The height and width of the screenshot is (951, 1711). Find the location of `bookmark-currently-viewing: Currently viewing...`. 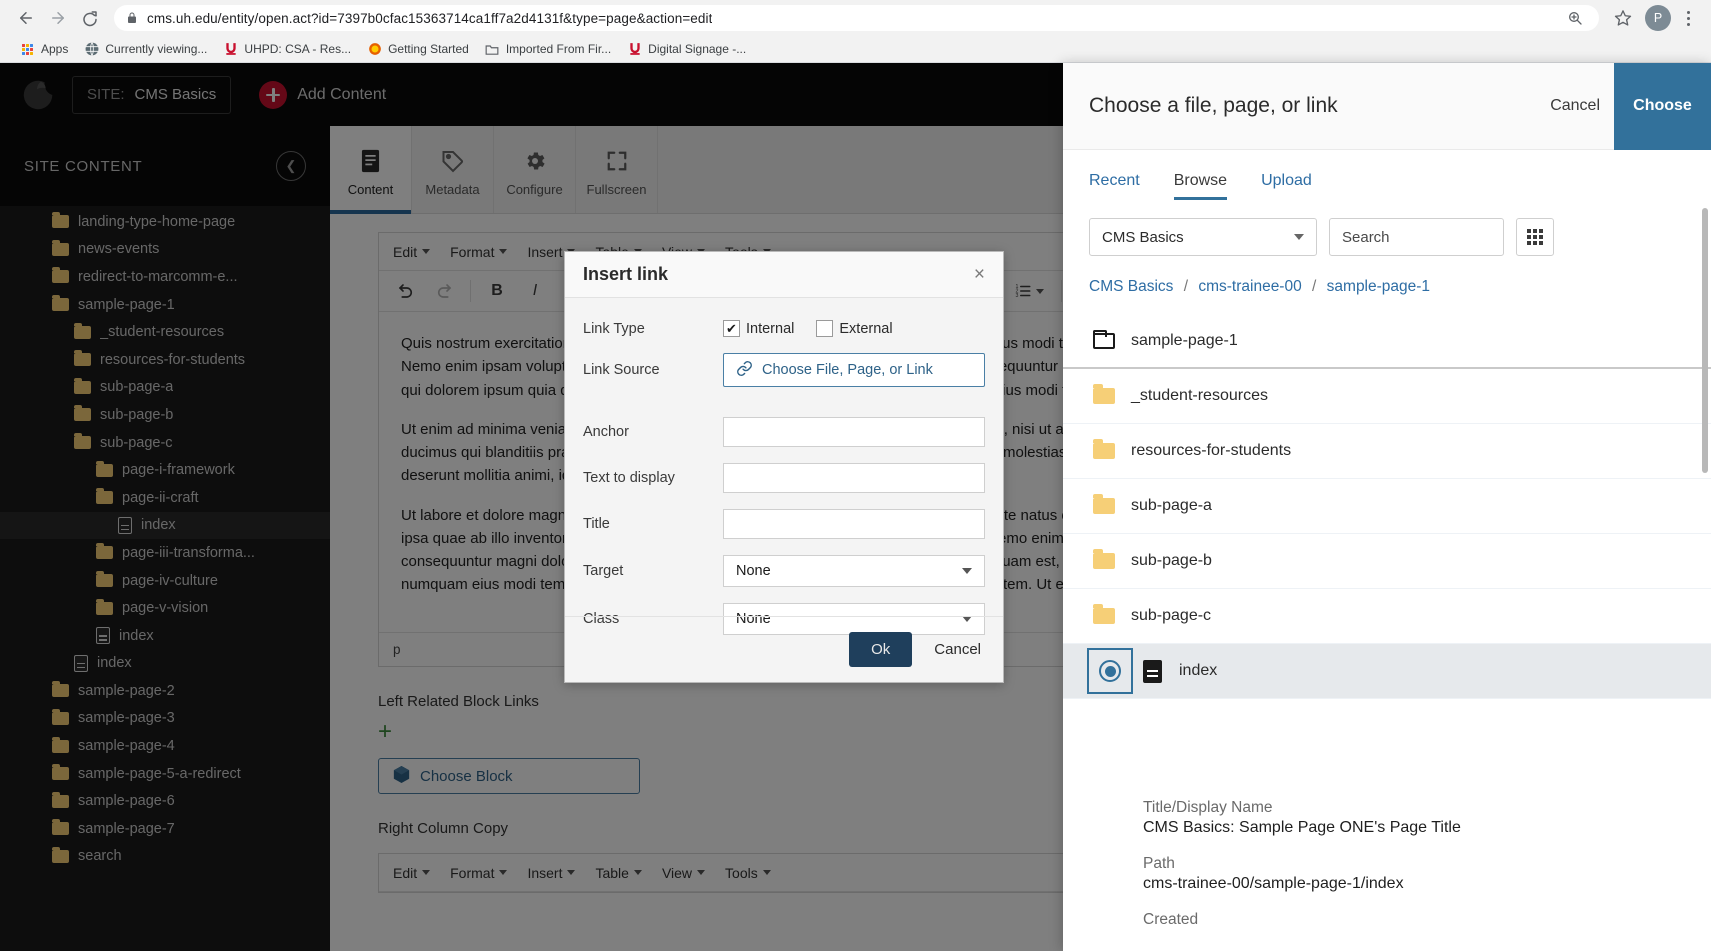

bookmark-currently-viewing: Currently viewing... is located at coordinates (145, 49).